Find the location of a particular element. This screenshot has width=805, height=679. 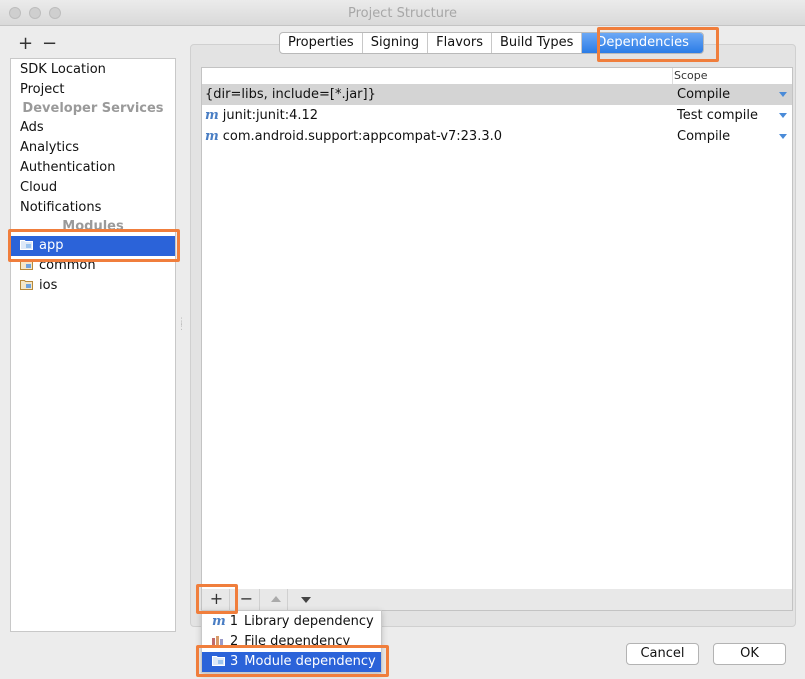

move-down-button is located at coordinates (305, 599).